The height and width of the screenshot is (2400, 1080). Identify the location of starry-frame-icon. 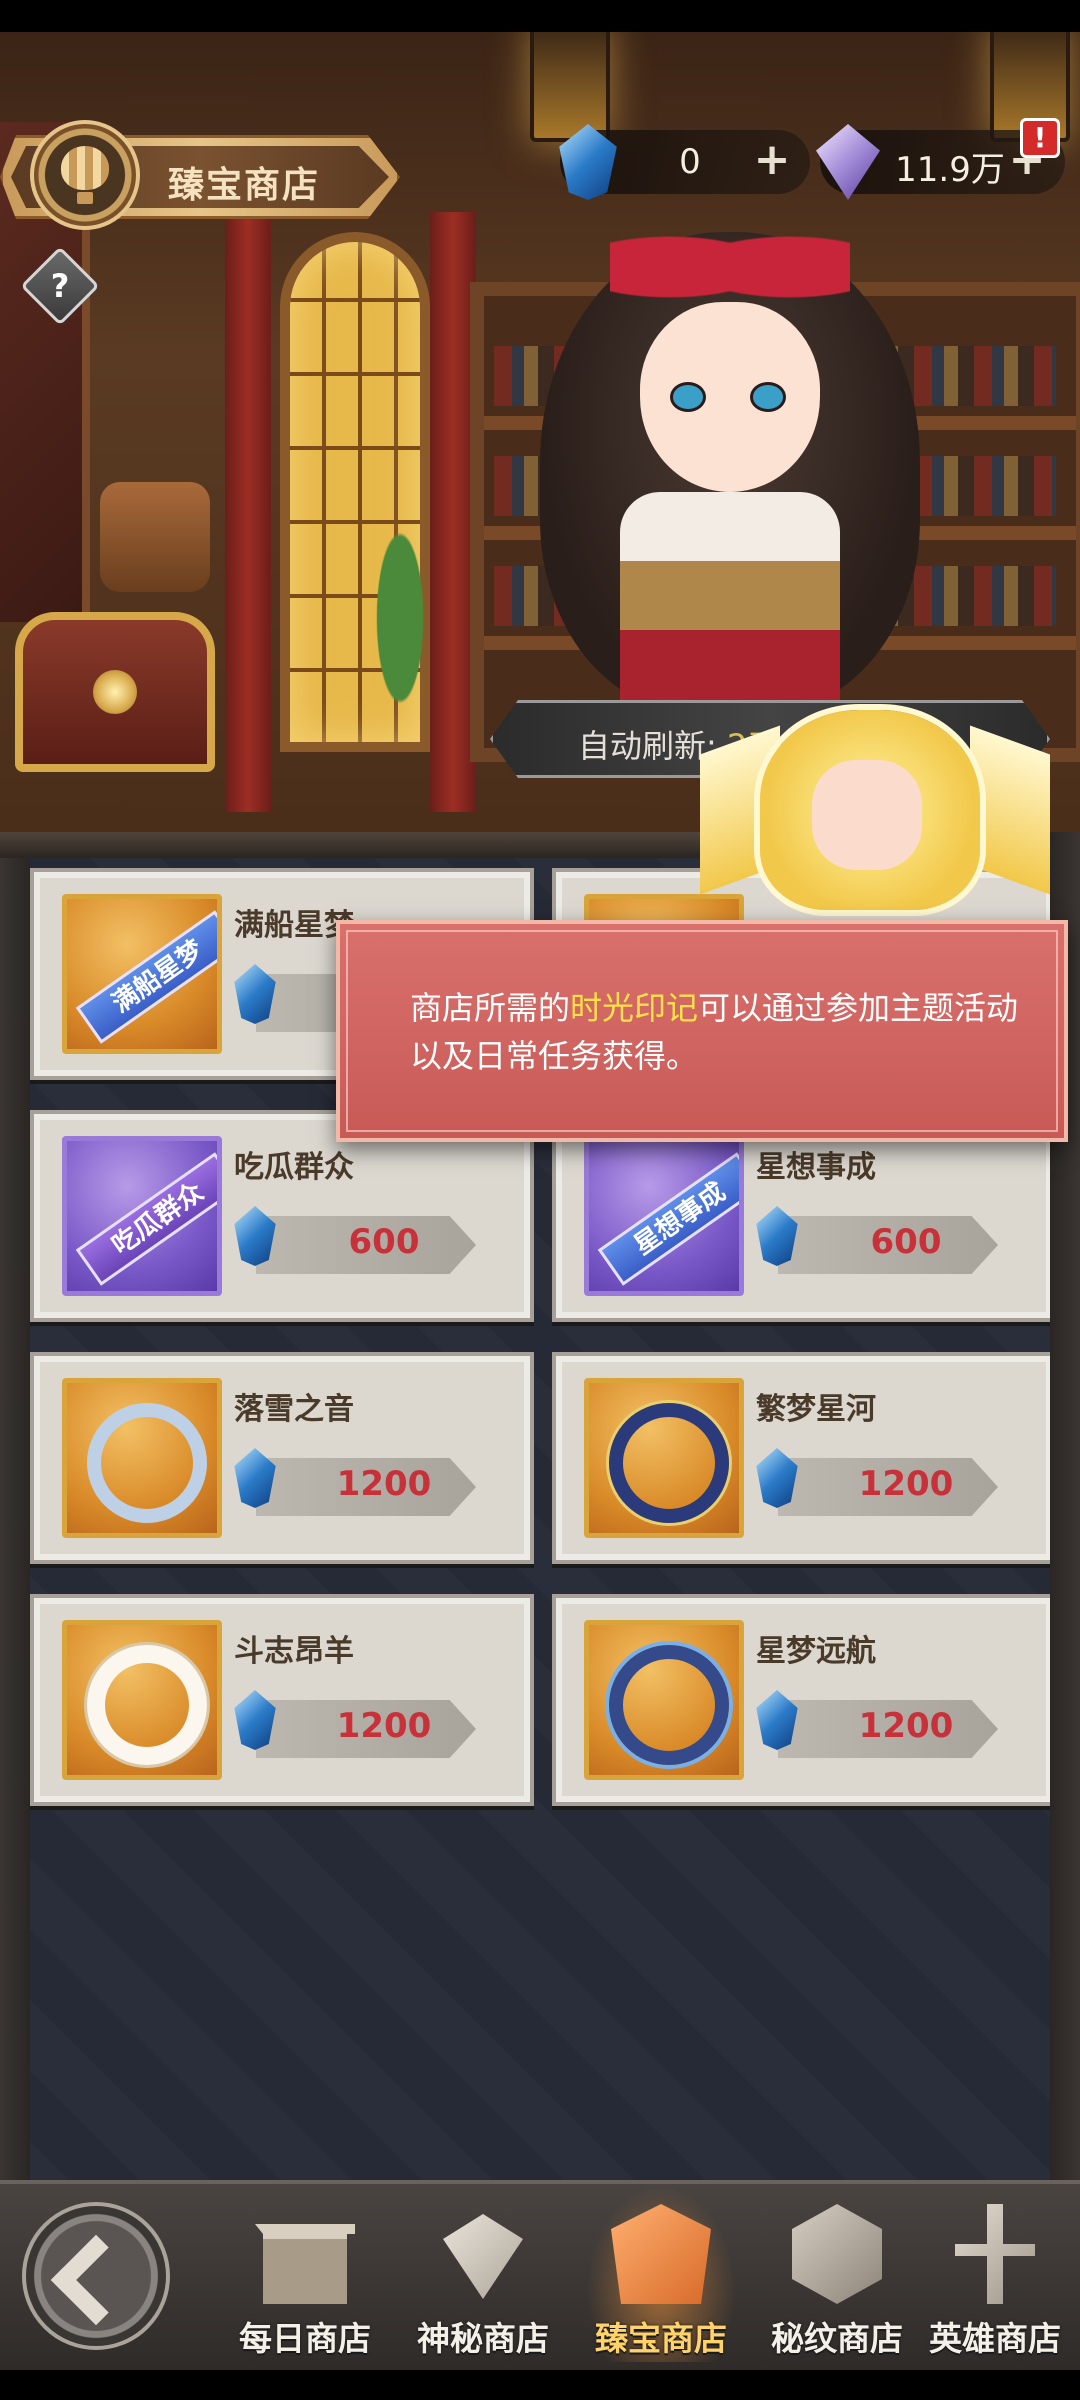
(669, 1463).